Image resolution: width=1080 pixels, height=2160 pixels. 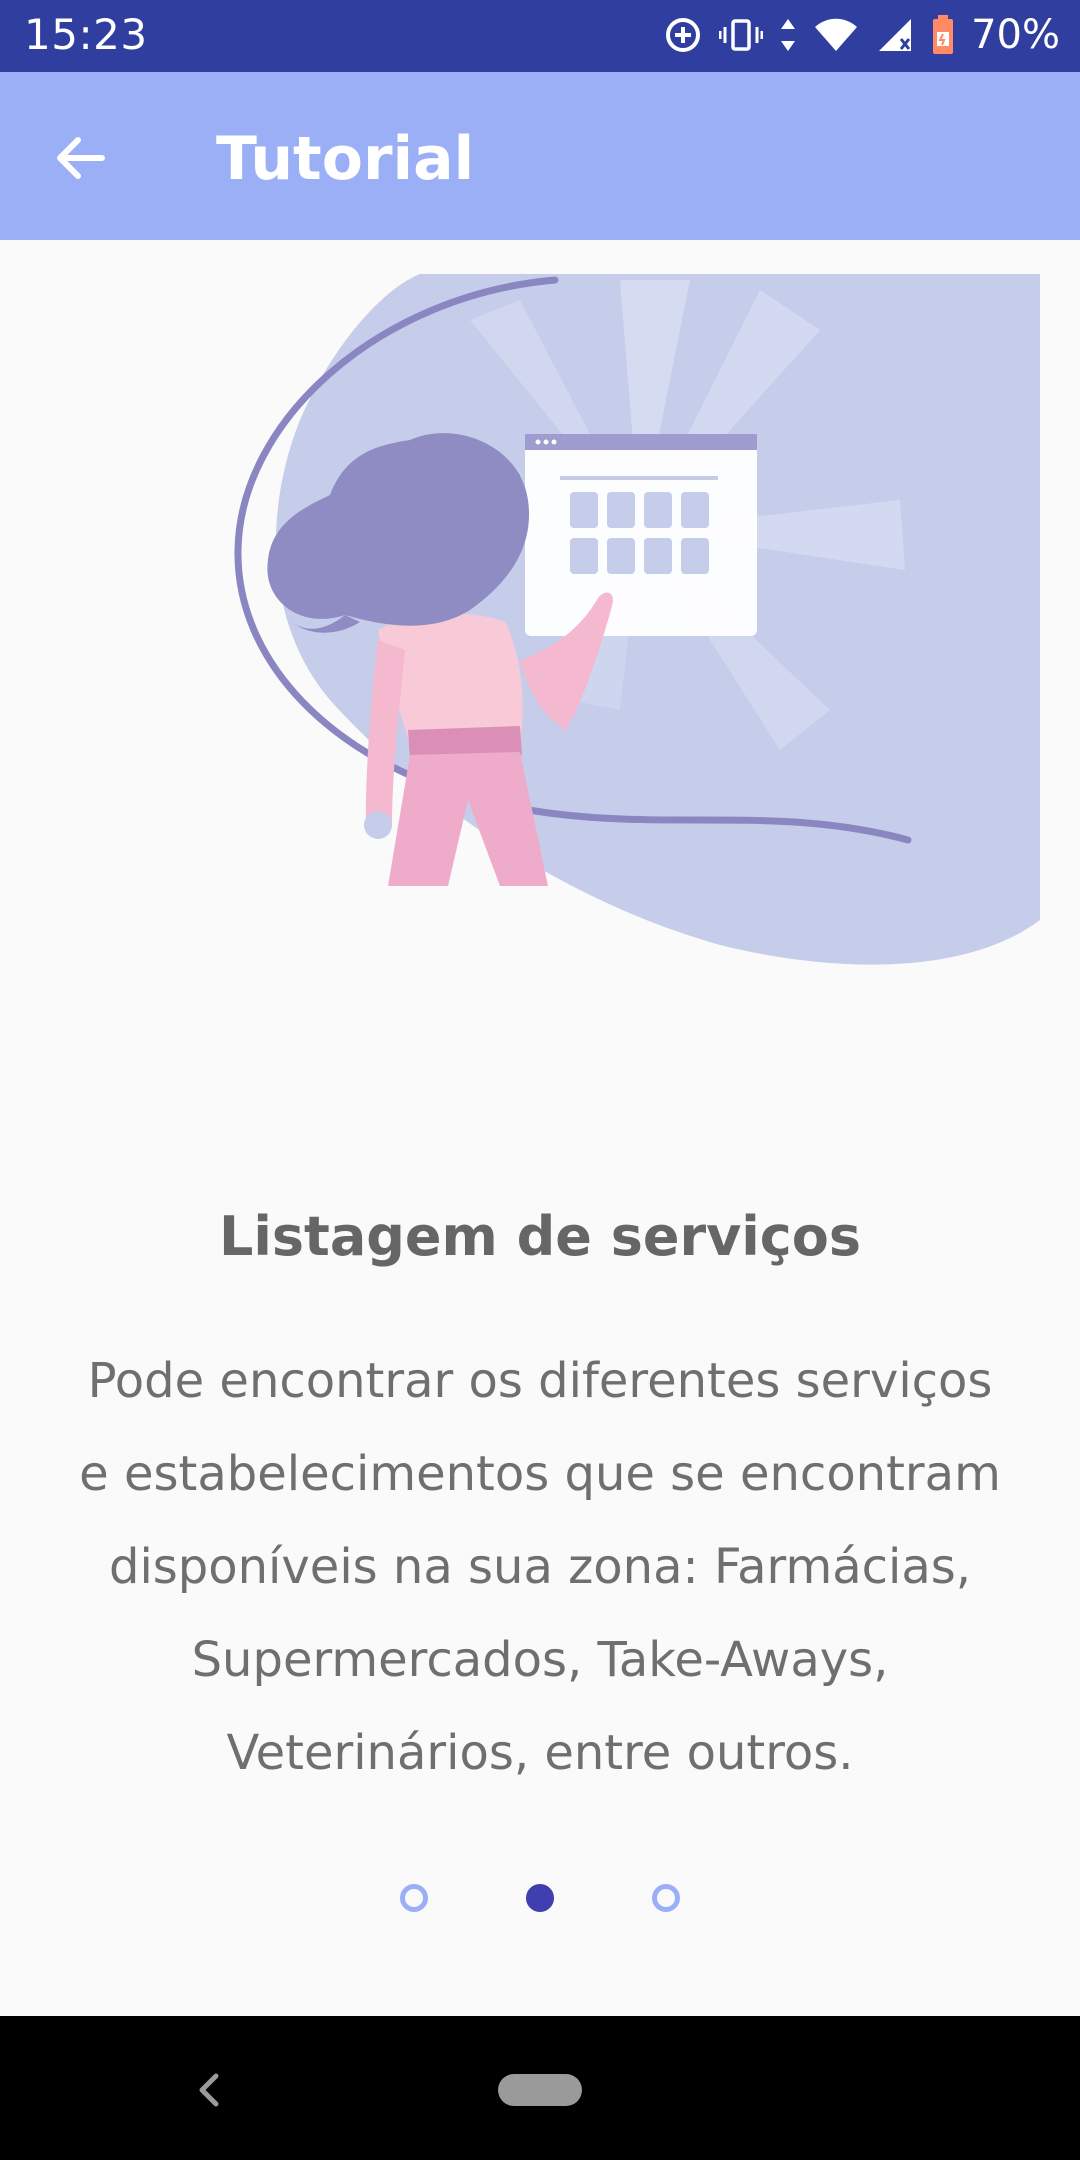 What do you see at coordinates (741, 35) in the screenshot?
I see `vibrate-icon` at bounding box center [741, 35].